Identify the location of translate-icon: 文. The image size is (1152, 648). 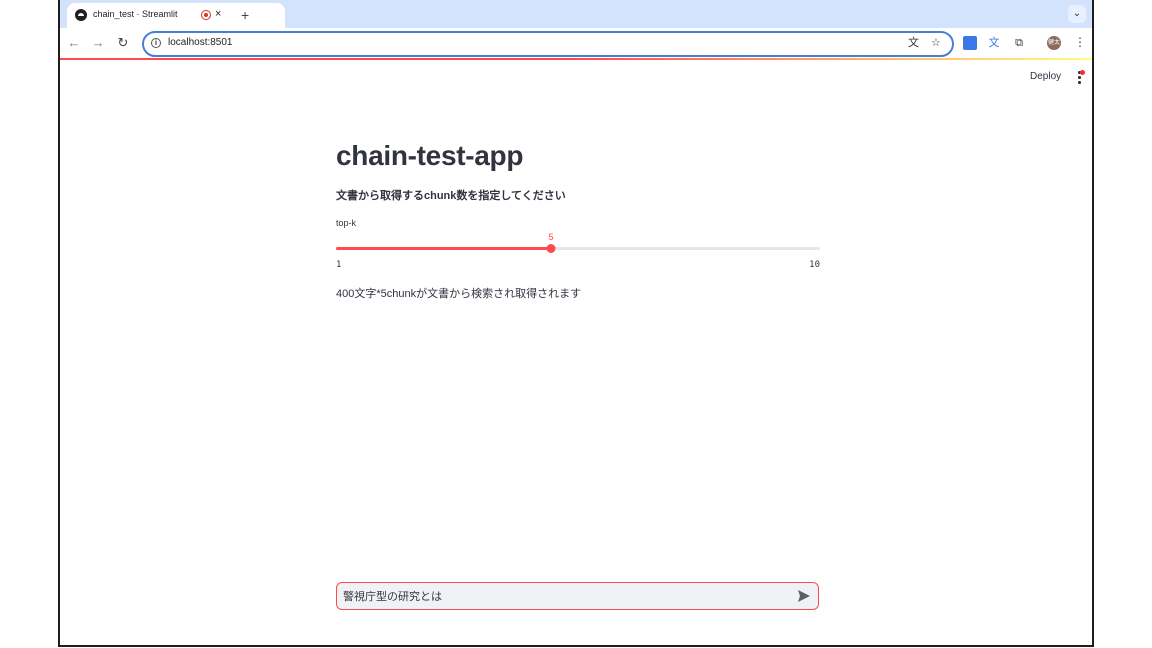
(913, 43).